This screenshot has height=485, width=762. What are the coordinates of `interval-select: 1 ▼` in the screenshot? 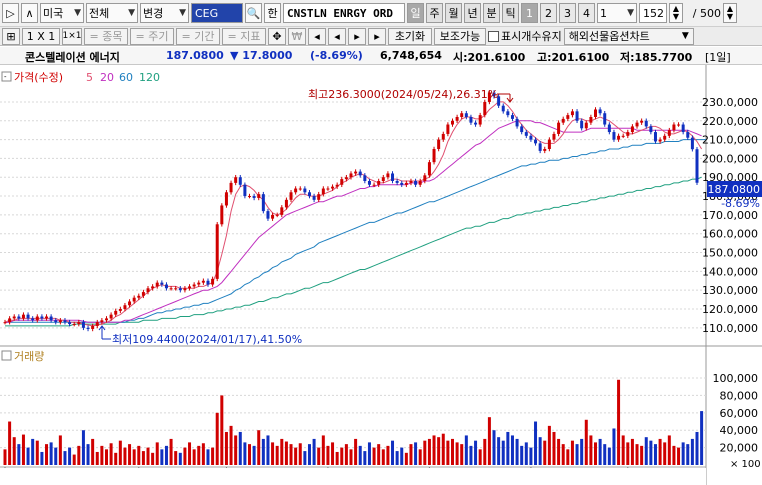 It's located at (617, 13).